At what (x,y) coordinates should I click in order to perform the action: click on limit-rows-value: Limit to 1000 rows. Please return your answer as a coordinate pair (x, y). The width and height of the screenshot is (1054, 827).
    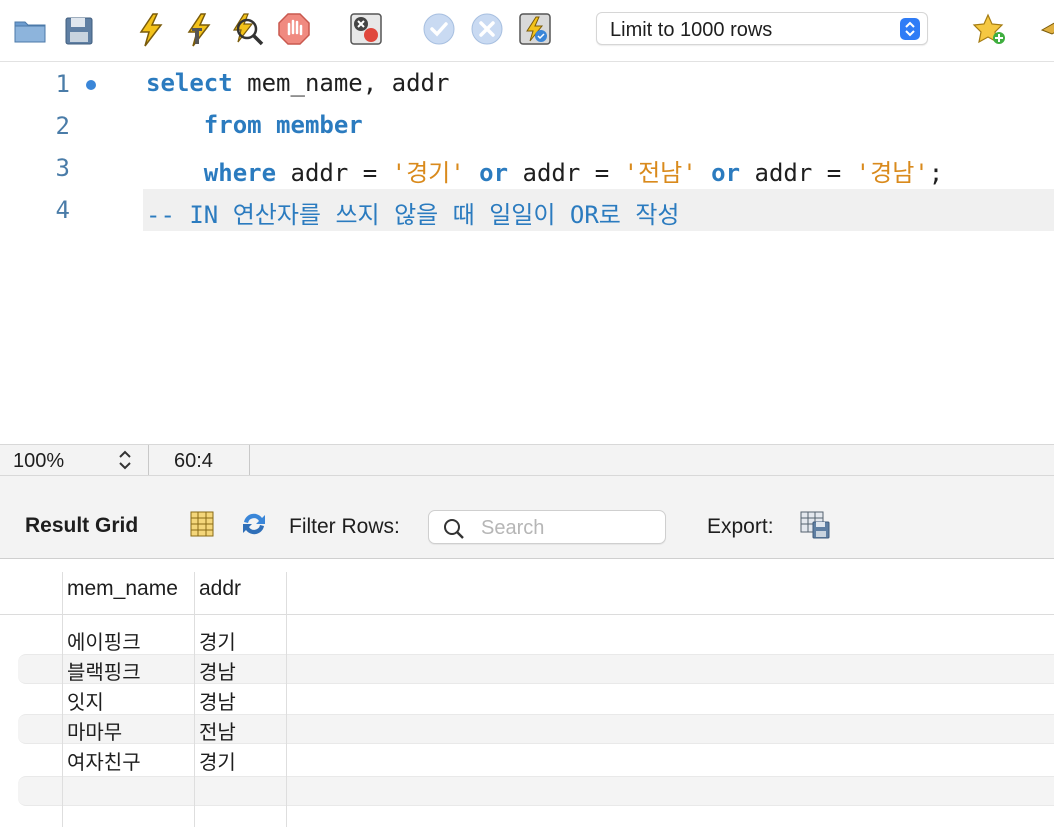
    Looking at the image, I should click on (691, 30).